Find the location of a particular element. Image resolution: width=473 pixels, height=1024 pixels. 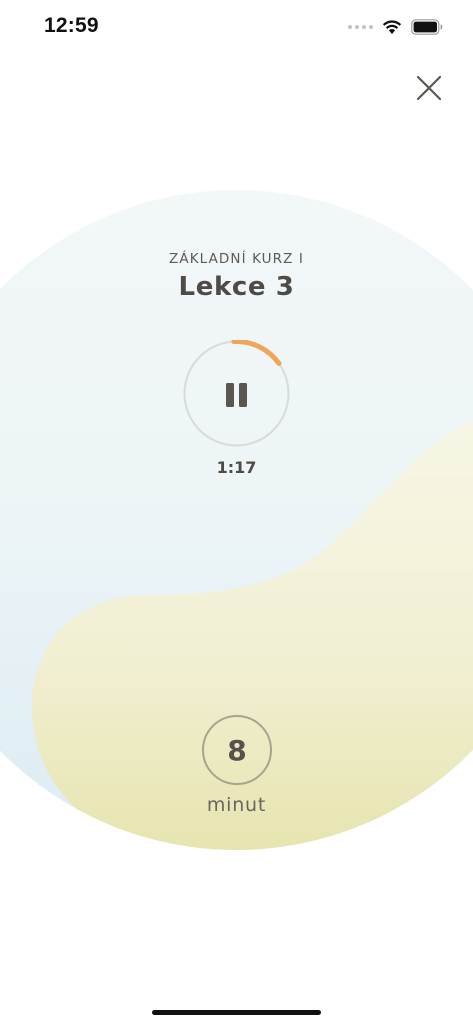

signal-dots-icon is located at coordinates (360, 27).